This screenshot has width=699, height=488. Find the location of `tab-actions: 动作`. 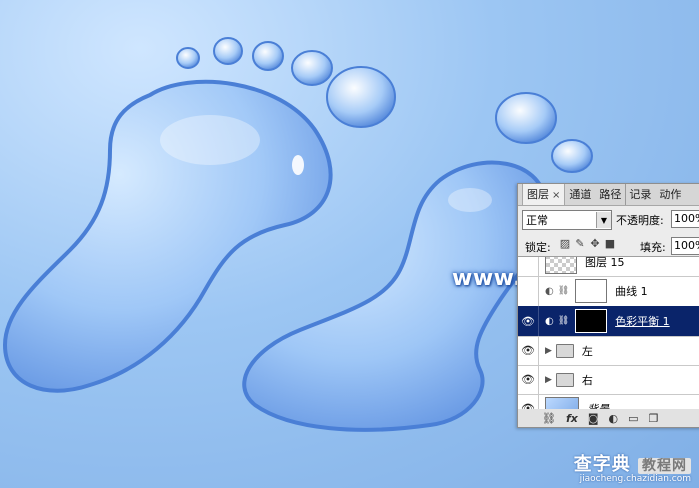

tab-actions: 动作 is located at coordinates (670, 194).